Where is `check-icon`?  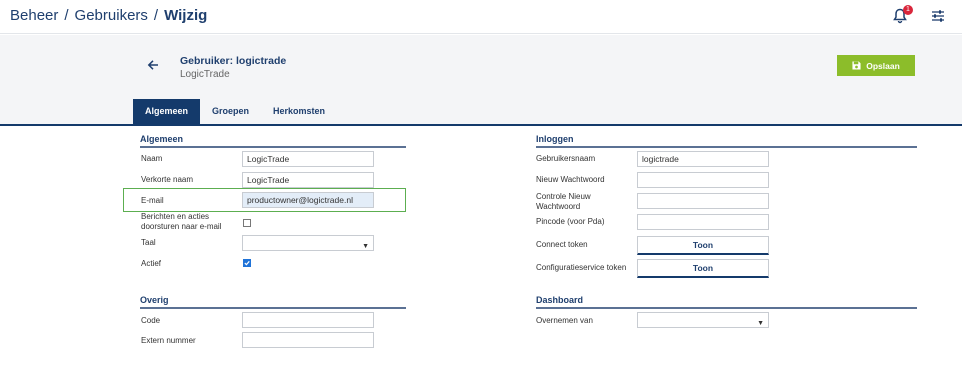
check-icon is located at coordinates (247, 263).